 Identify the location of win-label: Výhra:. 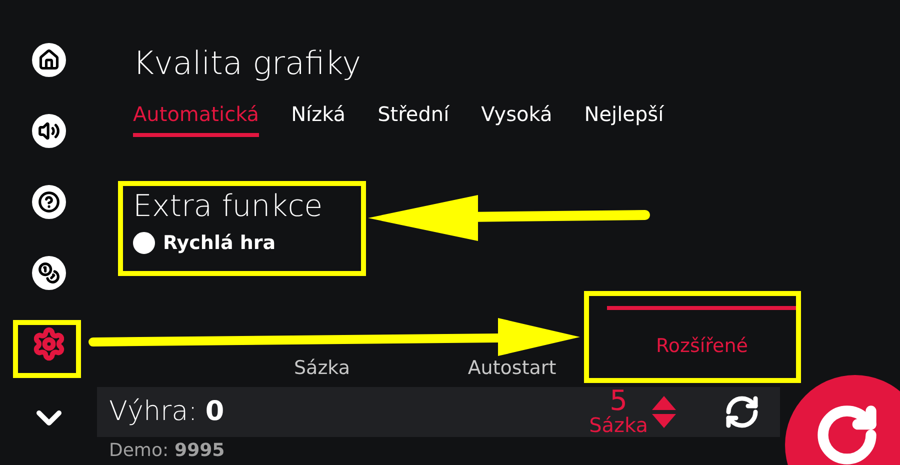
(153, 411).